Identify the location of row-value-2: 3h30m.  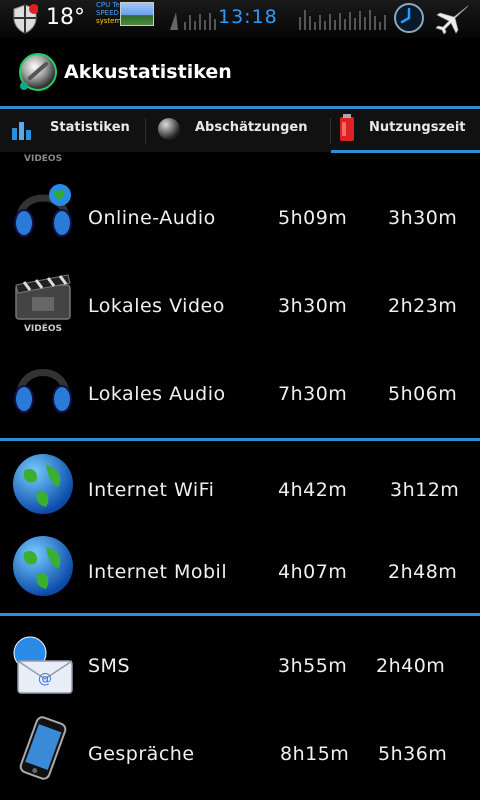
(423, 218).